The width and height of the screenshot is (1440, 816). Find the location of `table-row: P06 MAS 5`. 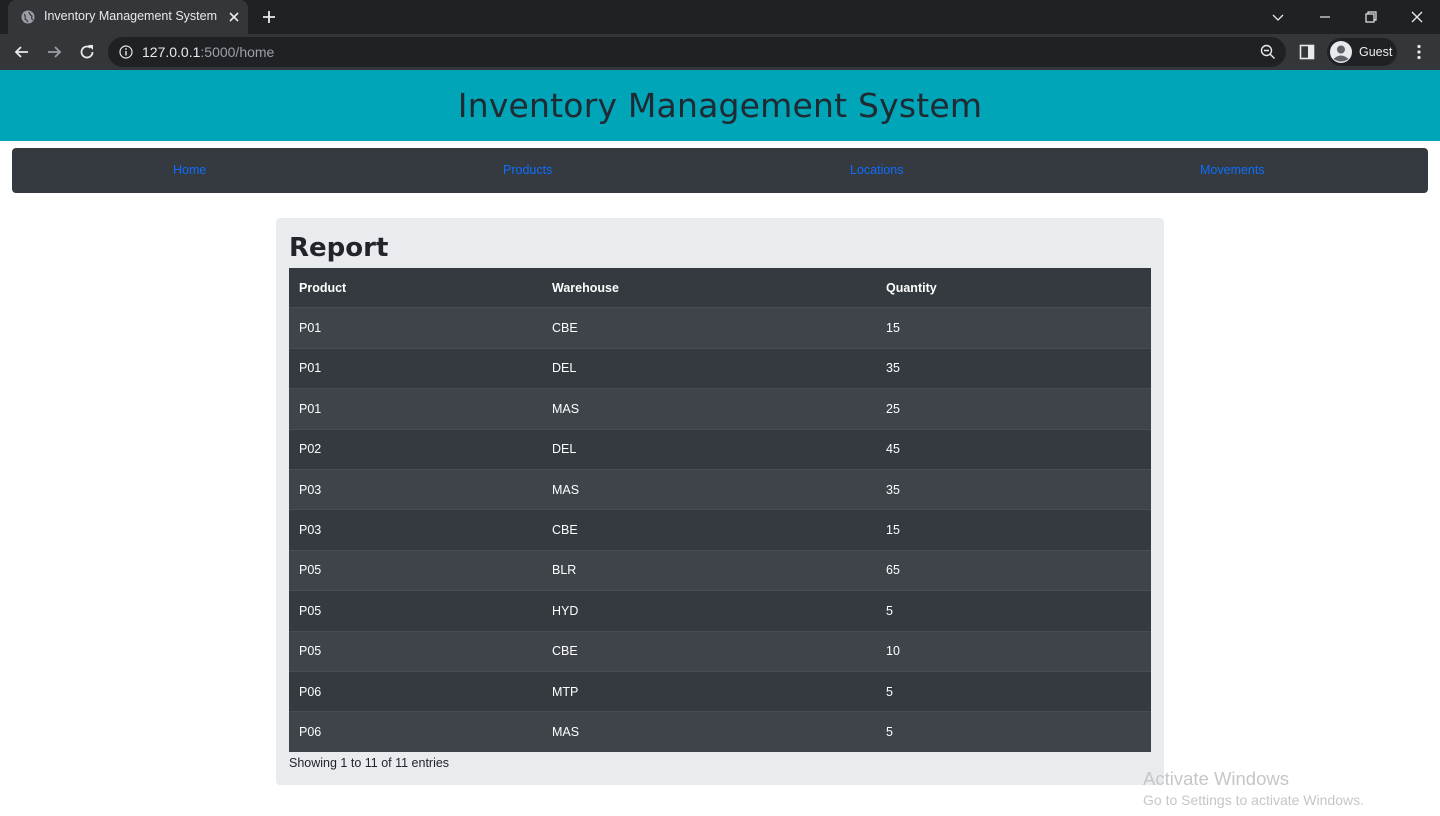

table-row: P06 MAS 5 is located at coordinates (720, 731).